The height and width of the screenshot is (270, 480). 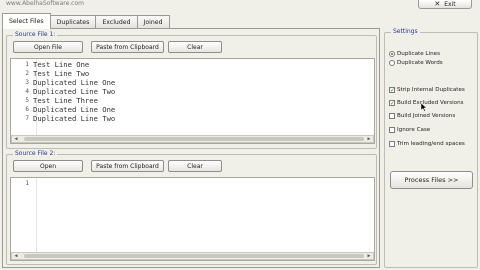 What do you see at coordinates (27, 183) in the screenshot?
I see `editor-line: 1` at bounding box center [27, 183].